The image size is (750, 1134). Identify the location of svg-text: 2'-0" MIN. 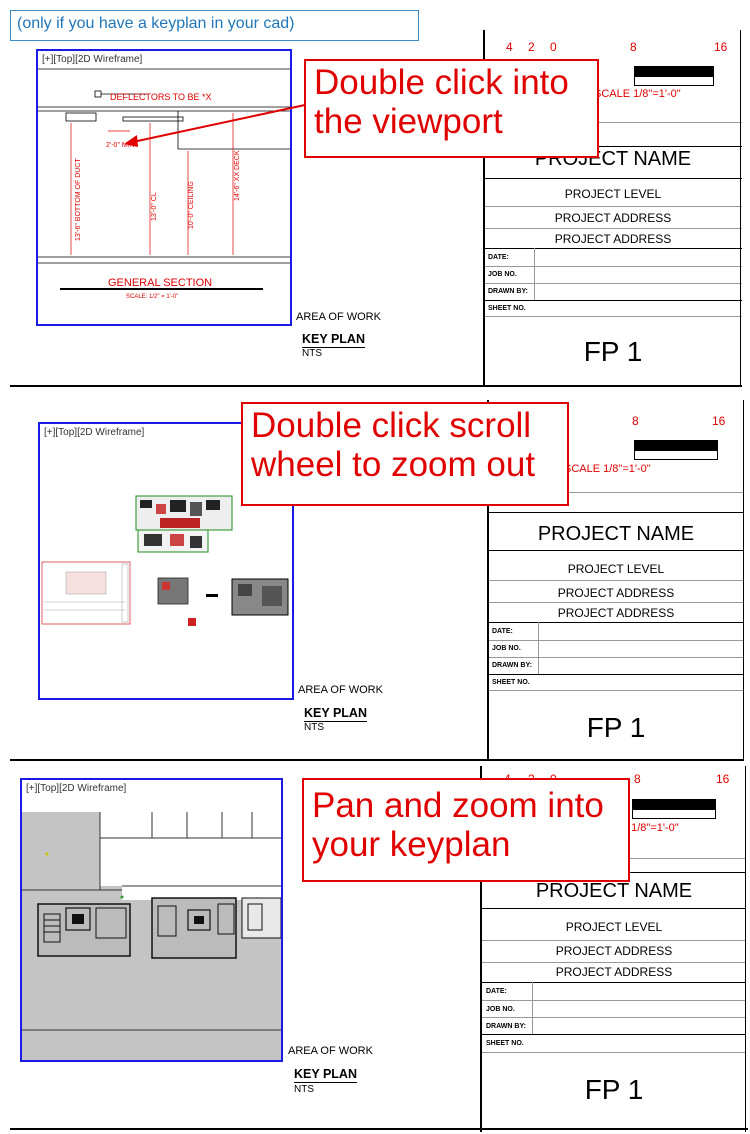
(120, 145).